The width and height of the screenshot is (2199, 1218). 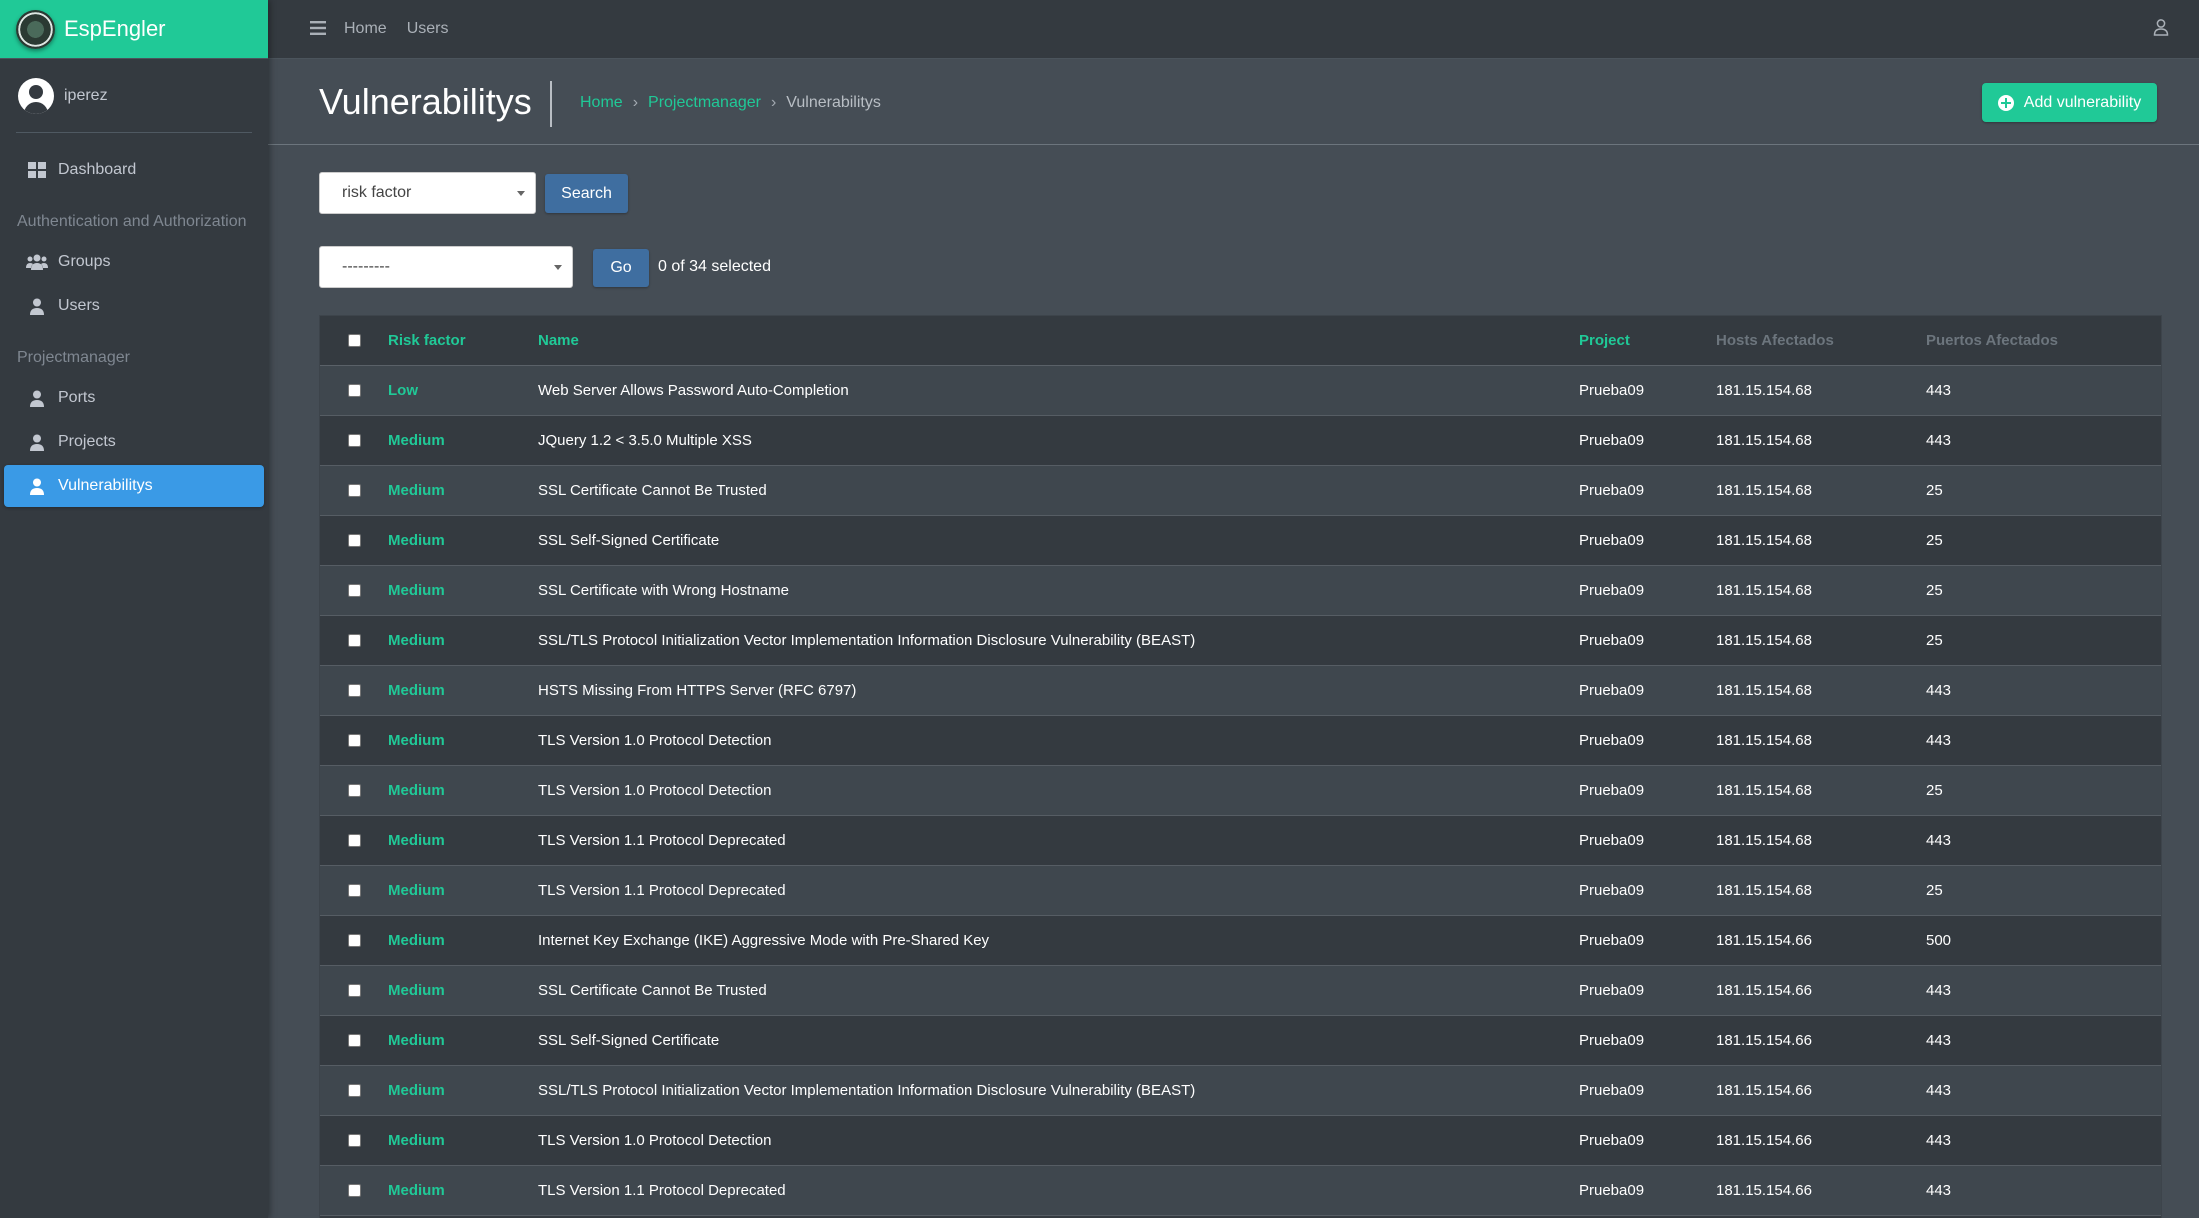 I want to click on topbar-users-link: Users, so click(x=428, y=29).